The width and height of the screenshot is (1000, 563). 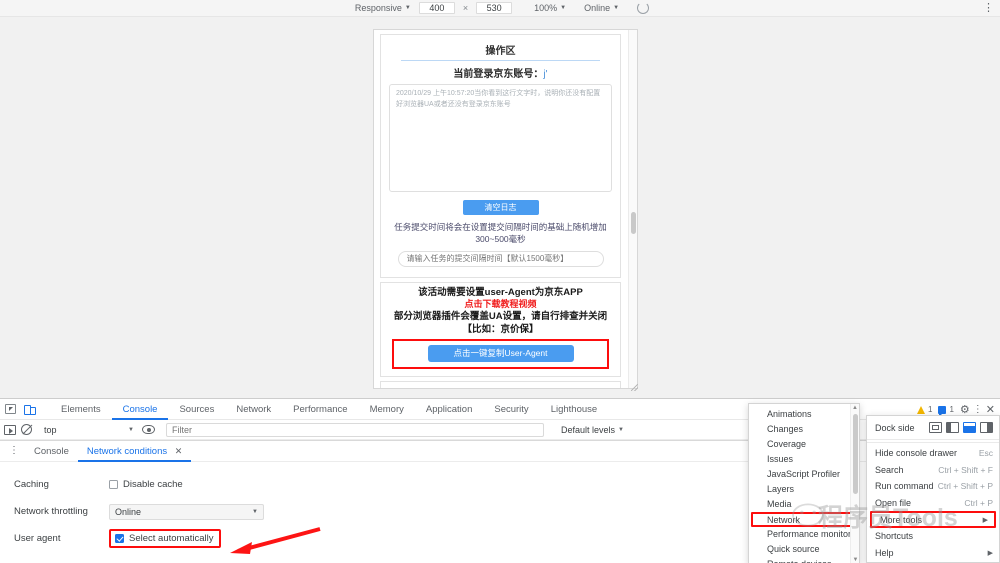 I want to click on menu-item-layers: Layers, so click(x=804, y=489).